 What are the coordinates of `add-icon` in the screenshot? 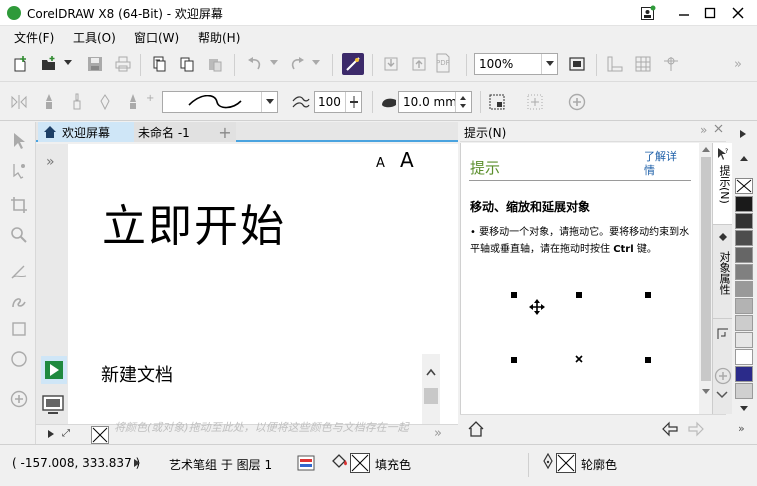 It's located at (577, 102).